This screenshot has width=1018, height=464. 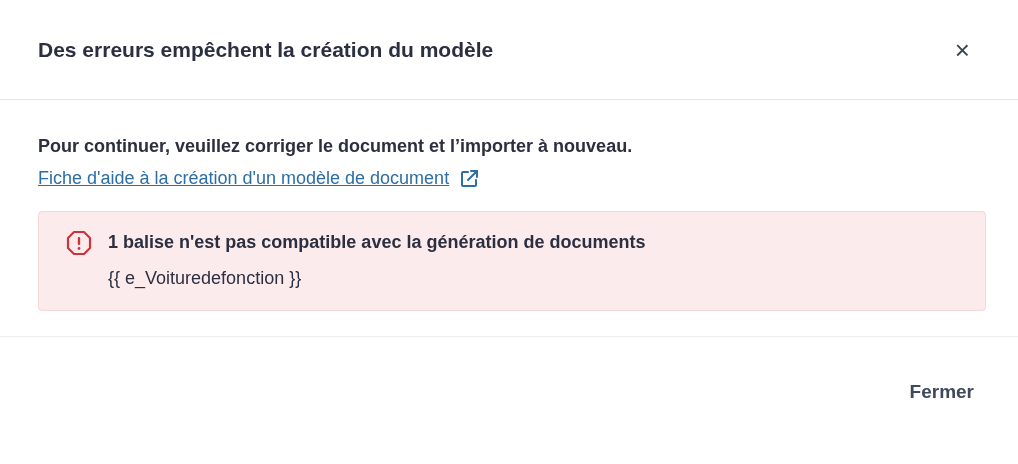 I want to click on close-button: ×, so click(x=962, y=49).